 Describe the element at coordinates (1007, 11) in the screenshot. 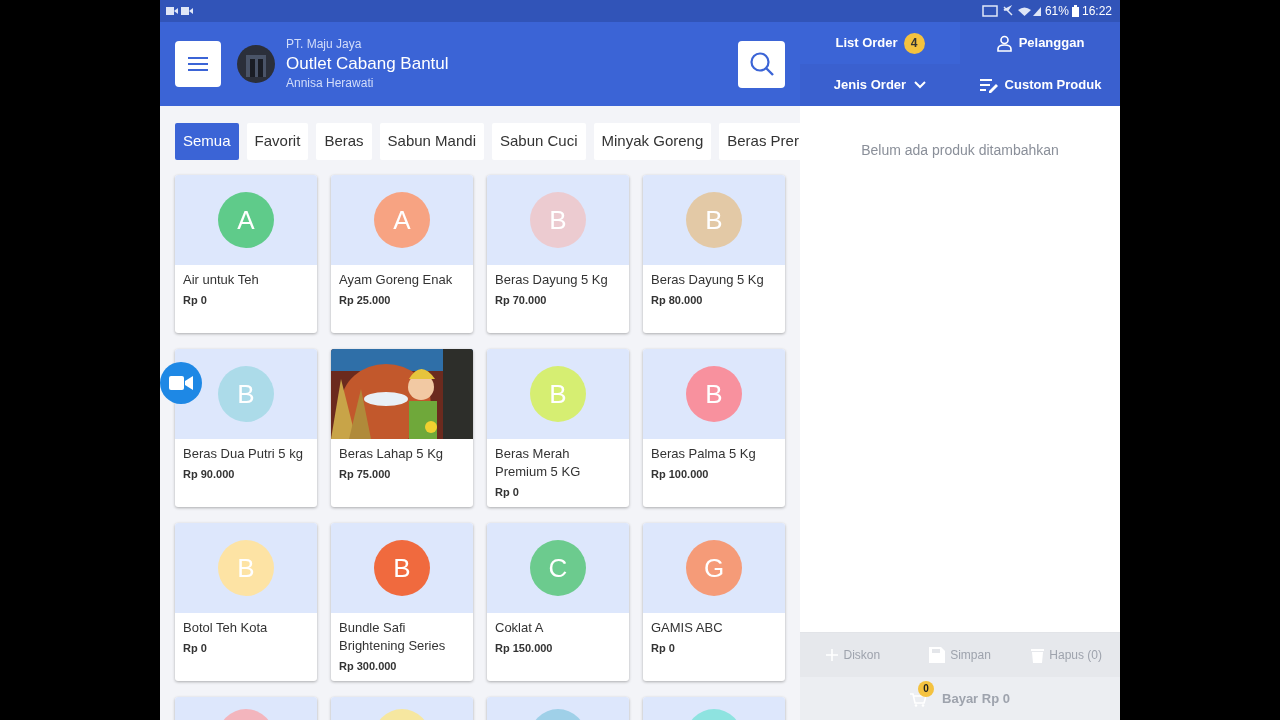

I see `mute-icon` at that location.